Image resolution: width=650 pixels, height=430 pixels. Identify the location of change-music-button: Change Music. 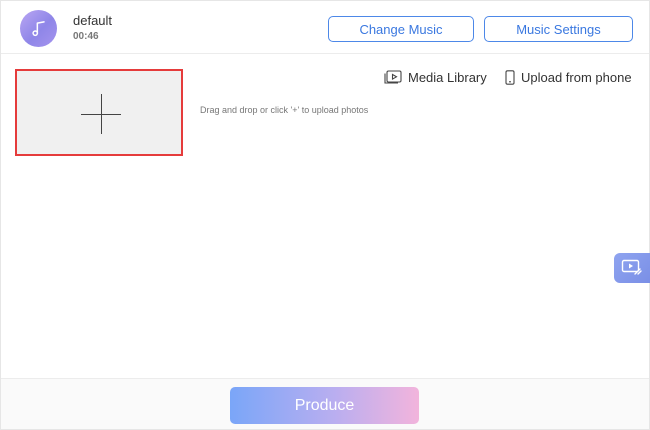
(401, 29).